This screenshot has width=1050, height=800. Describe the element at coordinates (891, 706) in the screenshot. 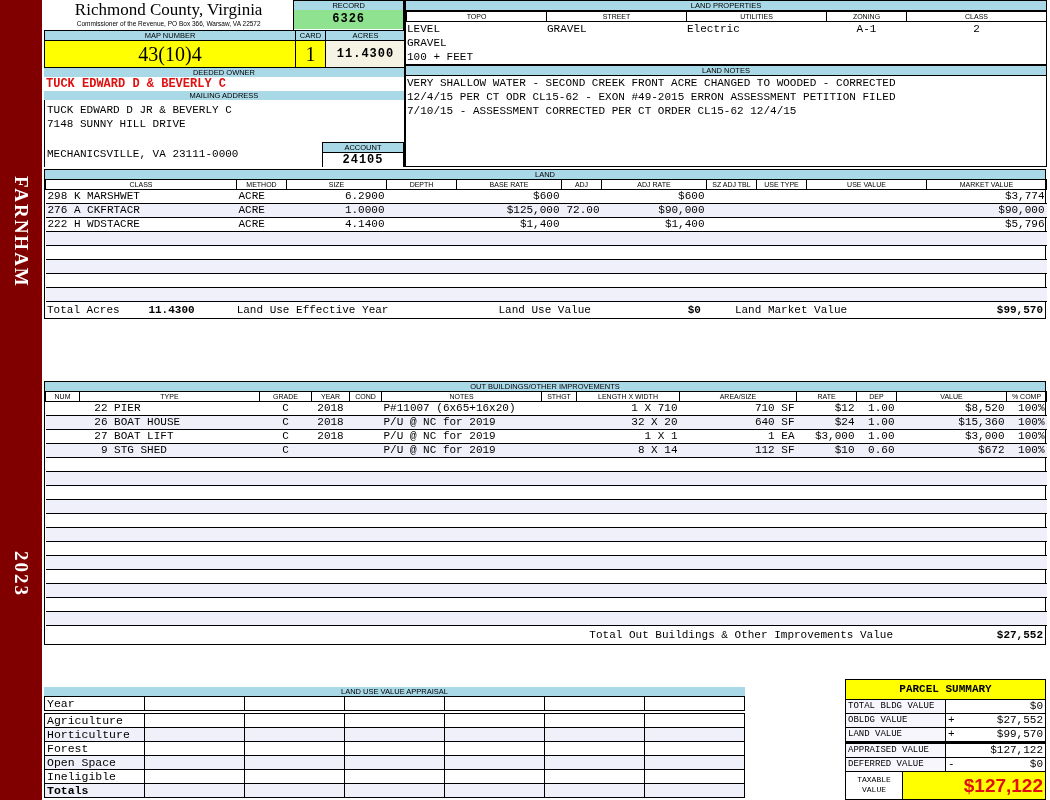

I see `summary-label: TOTAL BLDG VALUE` at that location.